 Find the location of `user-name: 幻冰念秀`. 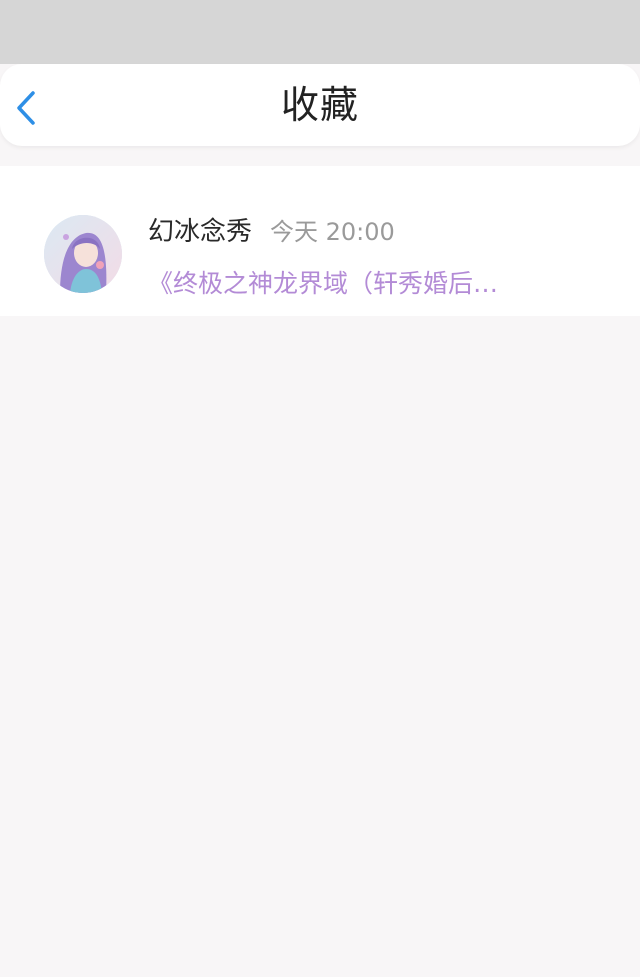

user-name: 幻冰念秀 is located at coordinates (200, 232).